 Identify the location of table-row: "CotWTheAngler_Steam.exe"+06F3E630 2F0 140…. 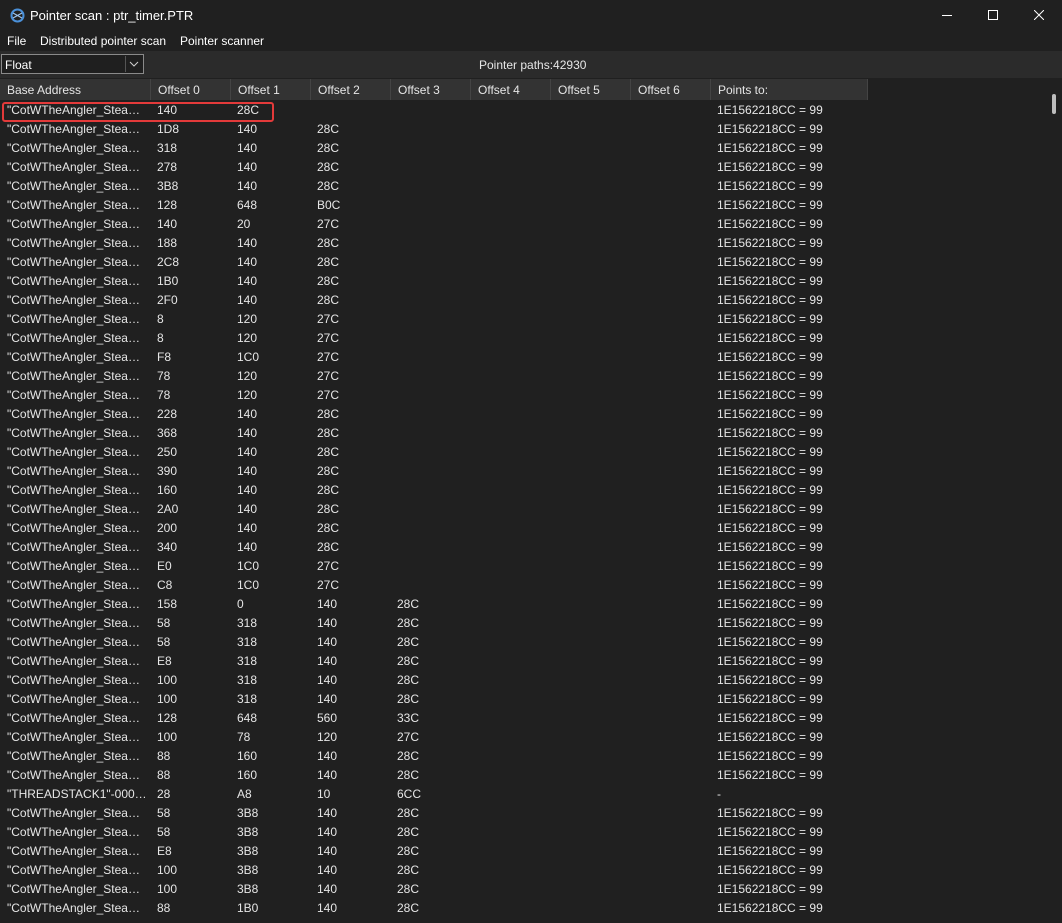
(523, 299).